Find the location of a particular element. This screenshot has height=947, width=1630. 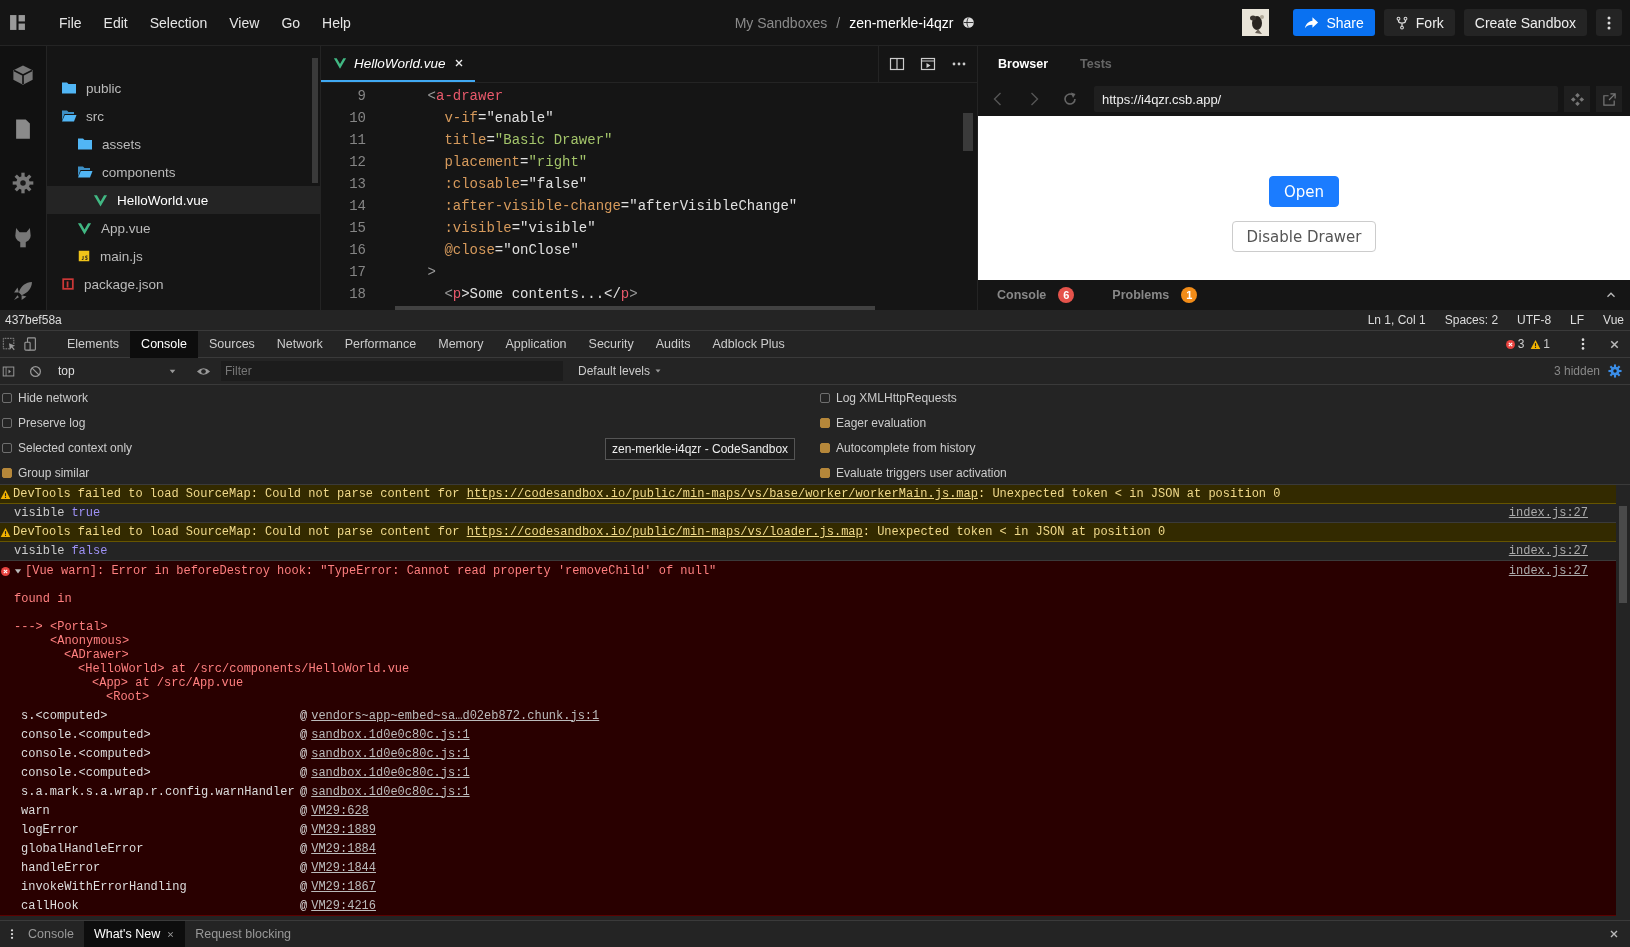

stack-link: VM29:1867 is located at coordinates (343, 886).